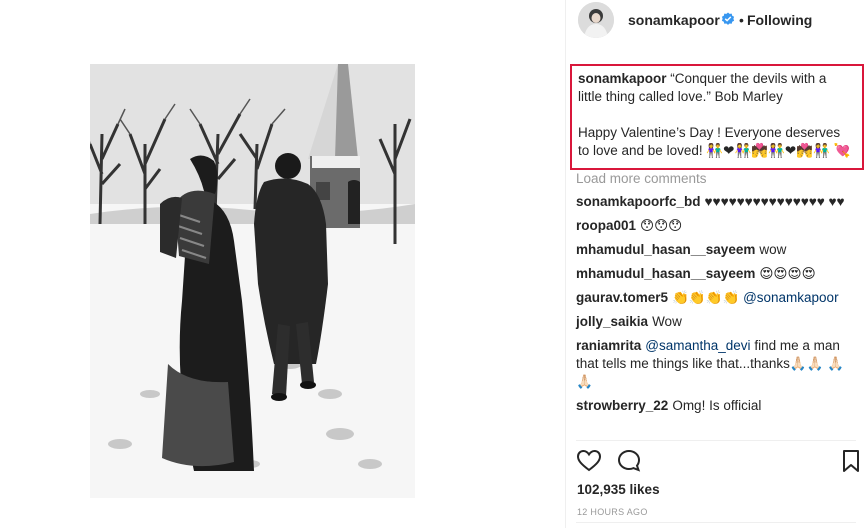 Image resolution: width=867 pixels, height=528 pixels. I want to click on avatar-image, so click(596, 20).